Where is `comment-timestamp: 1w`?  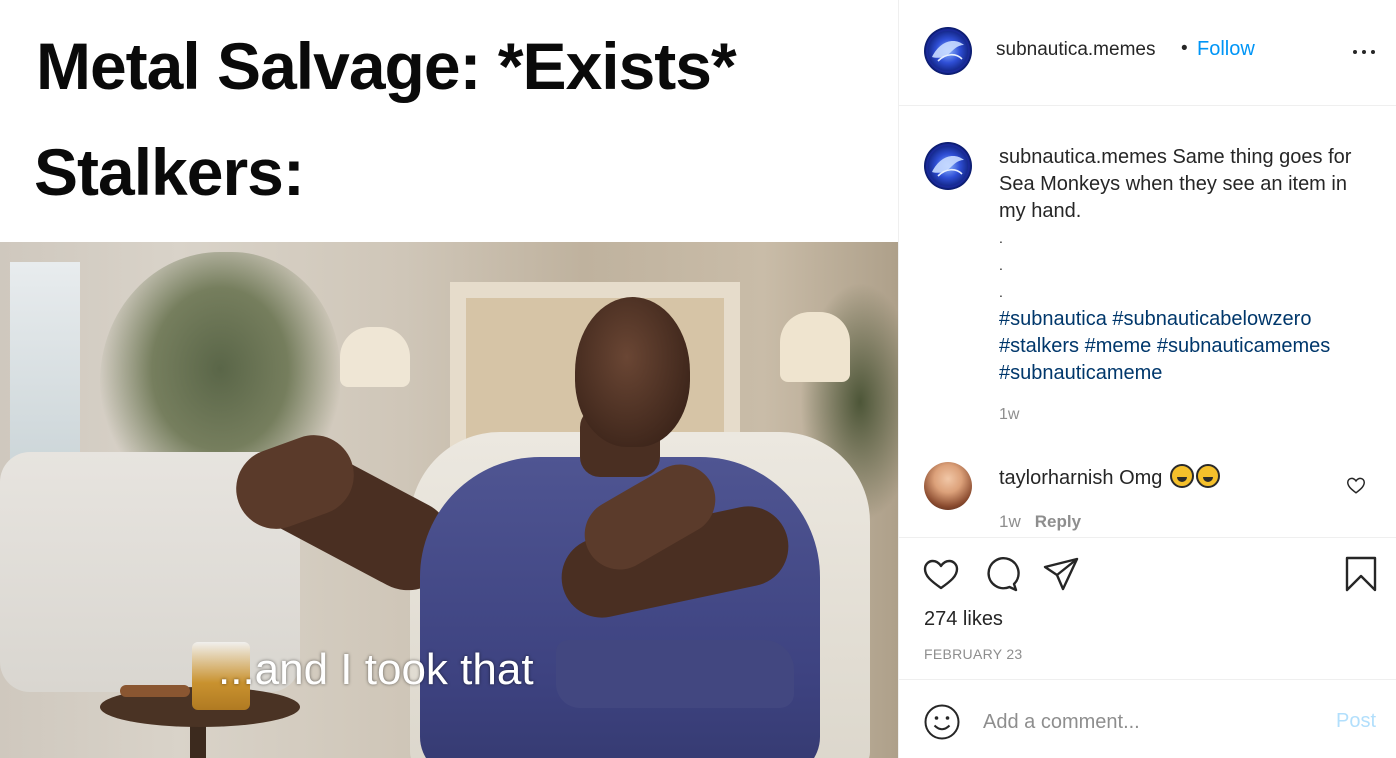
comment-timestamp: 1w is located at coordinates (1010, 521).